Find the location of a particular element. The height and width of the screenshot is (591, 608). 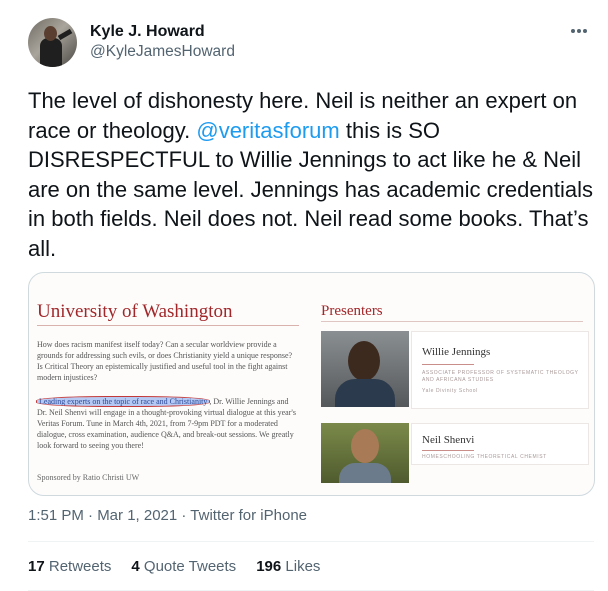

quote-tweets-stat: 4 Quote Tweets is located at coordinates (183, 566).